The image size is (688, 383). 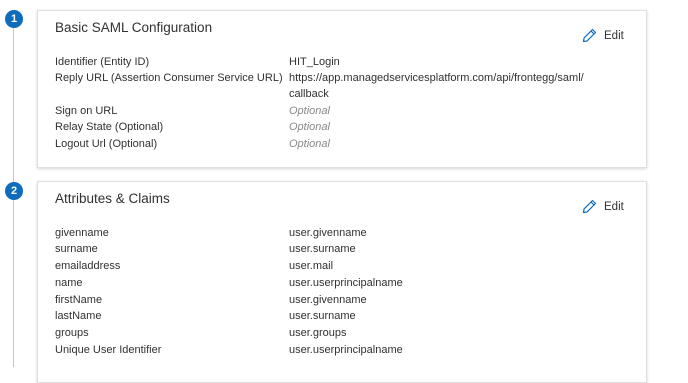 I want to click on claim-name: firstName, so click(x=79, y=300).